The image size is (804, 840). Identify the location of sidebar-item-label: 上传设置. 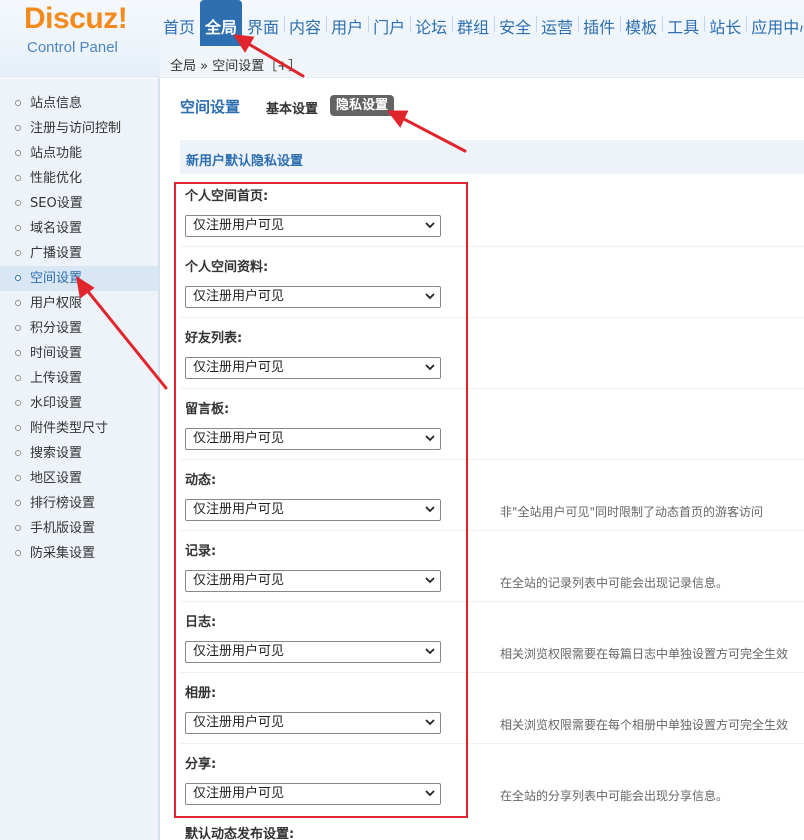
(56, 378).